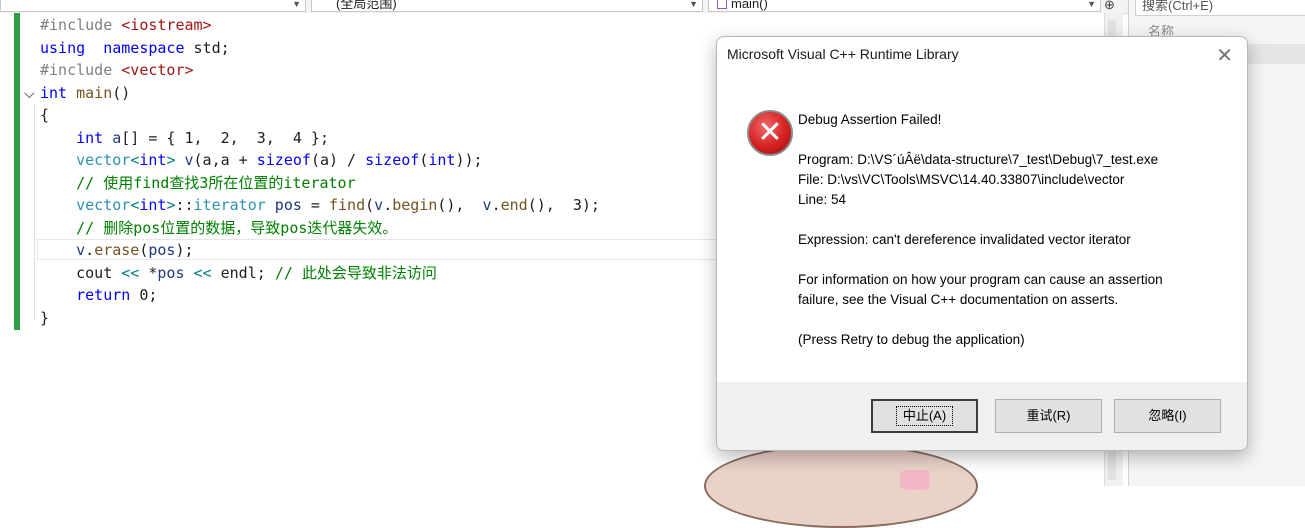 Image resolution: width=1305 pixels, height=528 pixels. I want to click on code-token: (),, so click(460, 205).